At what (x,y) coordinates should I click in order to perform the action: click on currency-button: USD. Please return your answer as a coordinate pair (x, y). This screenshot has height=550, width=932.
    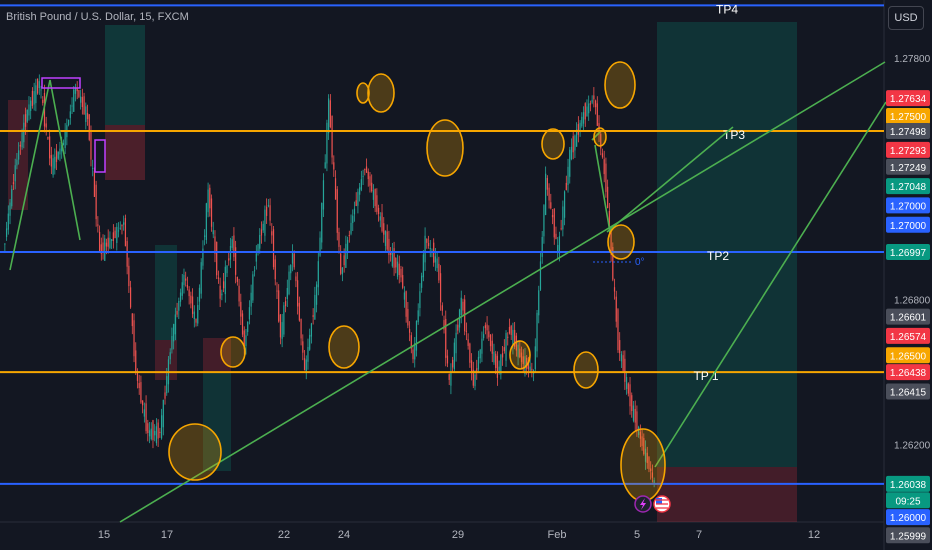
    Looking at the image, I should click on (906, 18).